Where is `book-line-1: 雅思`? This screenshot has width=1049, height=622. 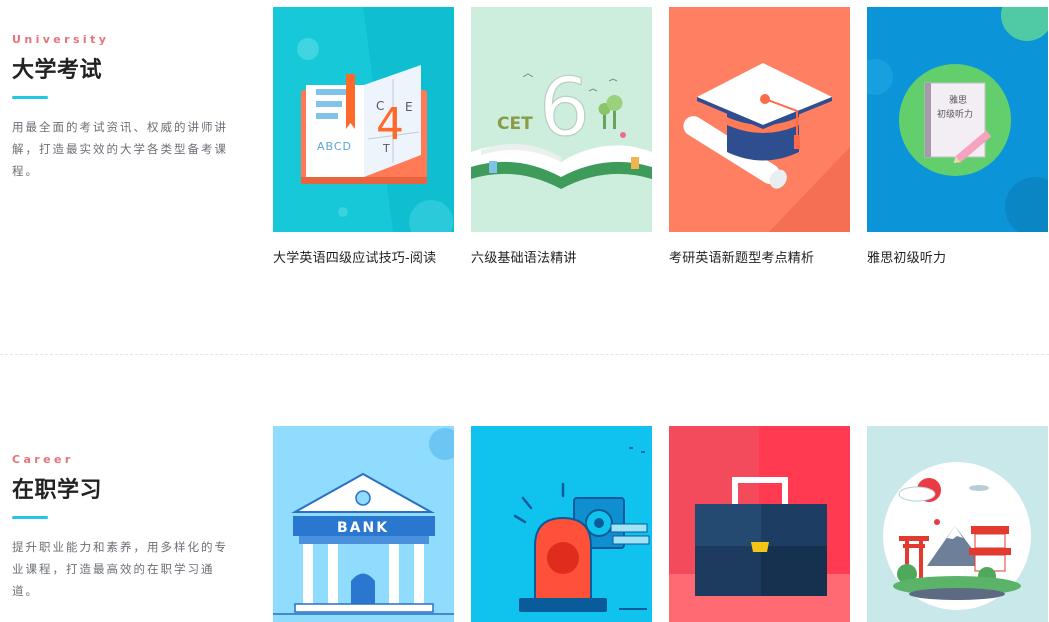
book-line-1: 雅思 is located at coordinates (958, 100).